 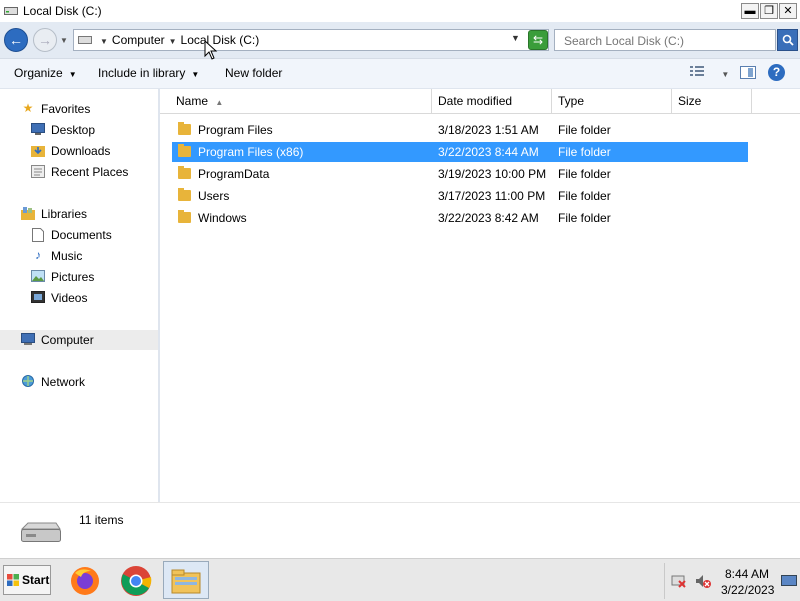 What do you see at coordinates (38, 73) in the screenshot?
I see `organize-label: Organize` at bounding box center [38, 73].